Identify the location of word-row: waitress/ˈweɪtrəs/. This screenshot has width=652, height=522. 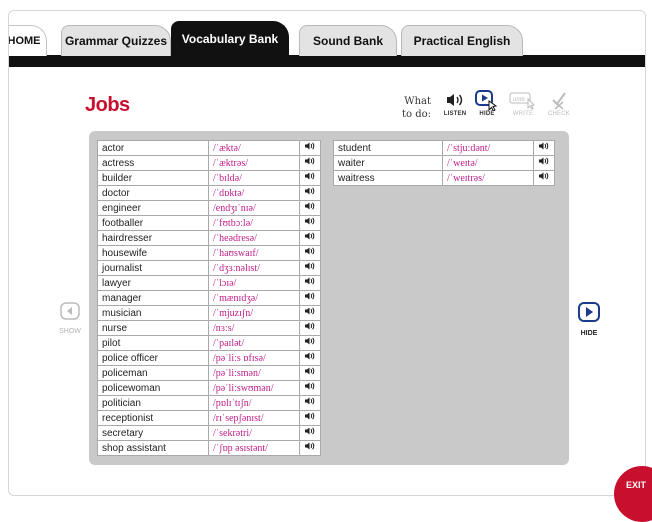
(444, 178).